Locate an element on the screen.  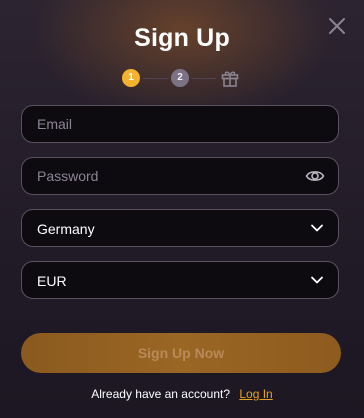
step-2: 2 is located at coordinates (180, 78).